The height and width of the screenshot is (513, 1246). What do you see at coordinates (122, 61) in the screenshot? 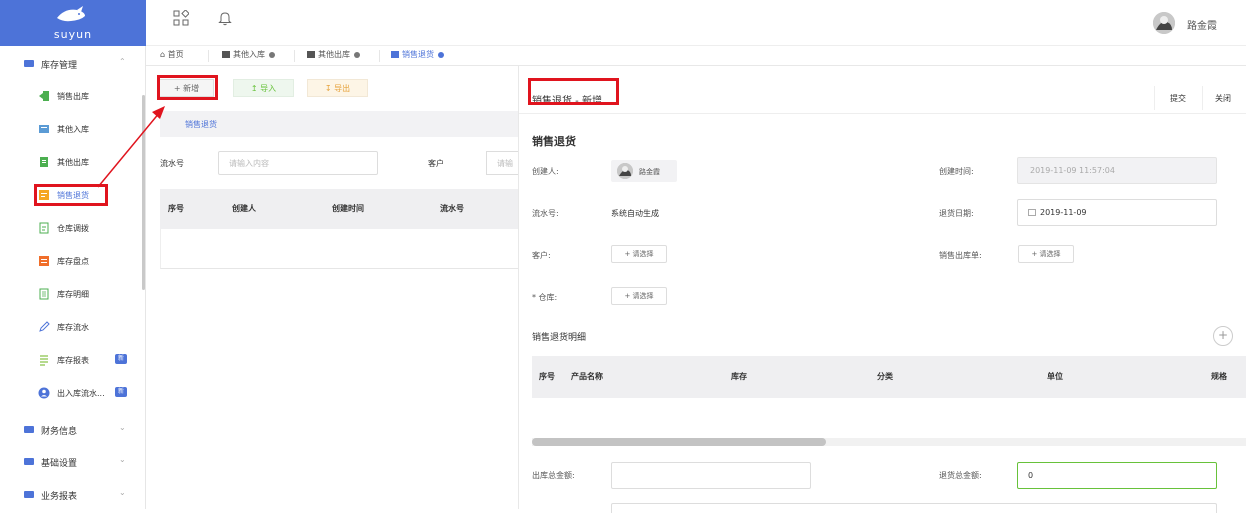
I see `chevron-up-icon: ⌃` at bounding box center [122, 61].